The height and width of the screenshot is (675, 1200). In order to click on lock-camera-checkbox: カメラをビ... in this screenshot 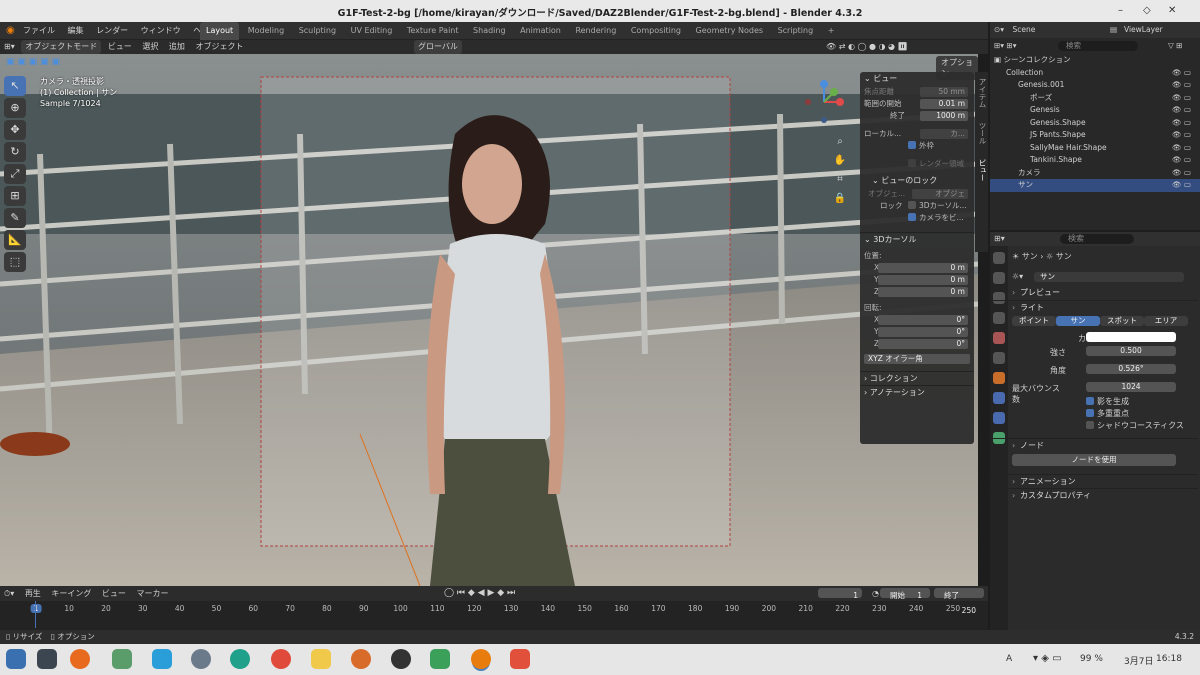, I will do `click(917, 218)`.